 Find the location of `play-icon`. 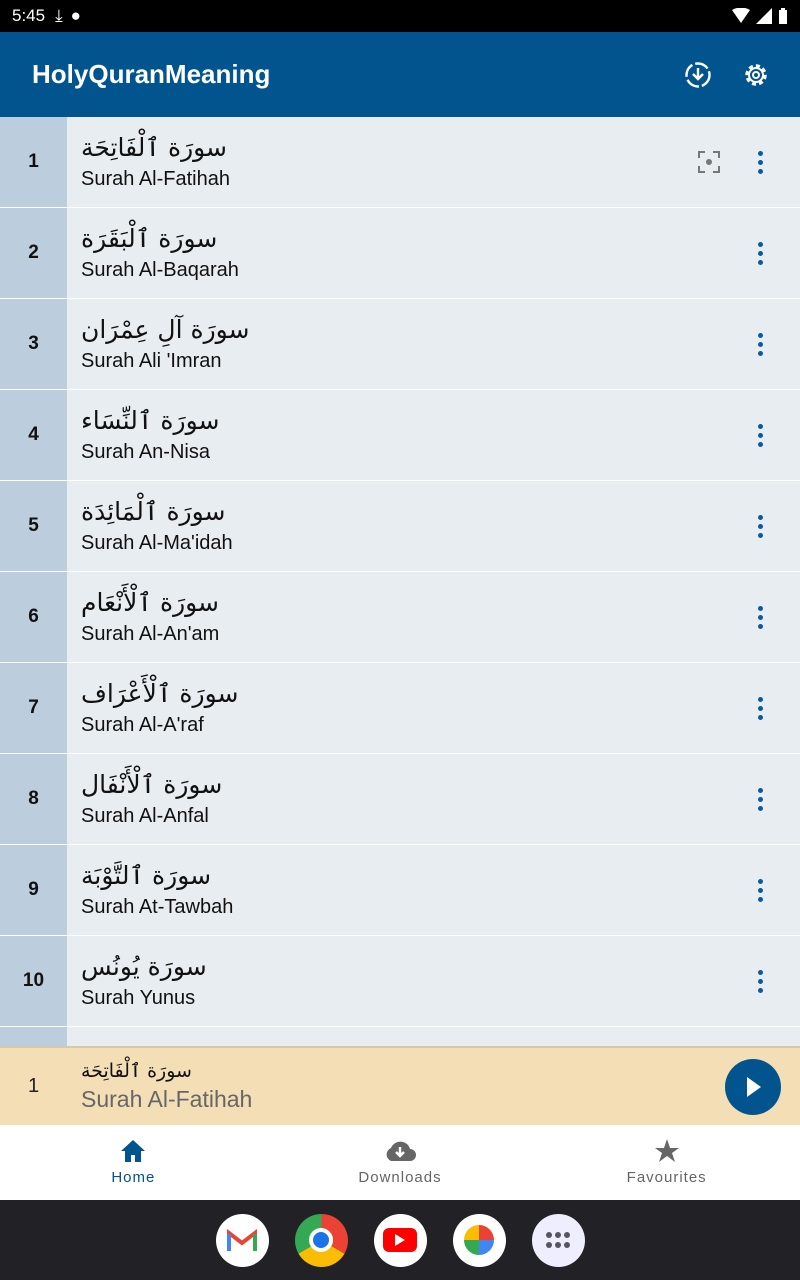

play-icon is located at coordinates (754, 1086).